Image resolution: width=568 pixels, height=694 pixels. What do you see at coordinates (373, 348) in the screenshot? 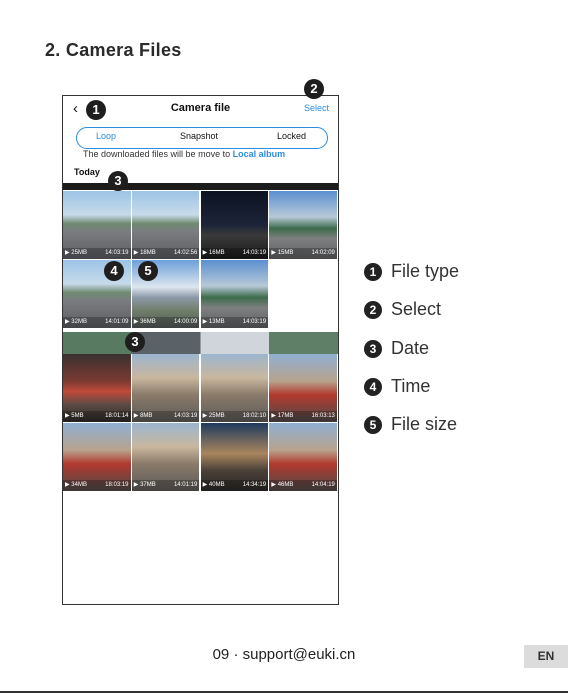
I see `legend-number: 3` at bounding box center [373, 348].